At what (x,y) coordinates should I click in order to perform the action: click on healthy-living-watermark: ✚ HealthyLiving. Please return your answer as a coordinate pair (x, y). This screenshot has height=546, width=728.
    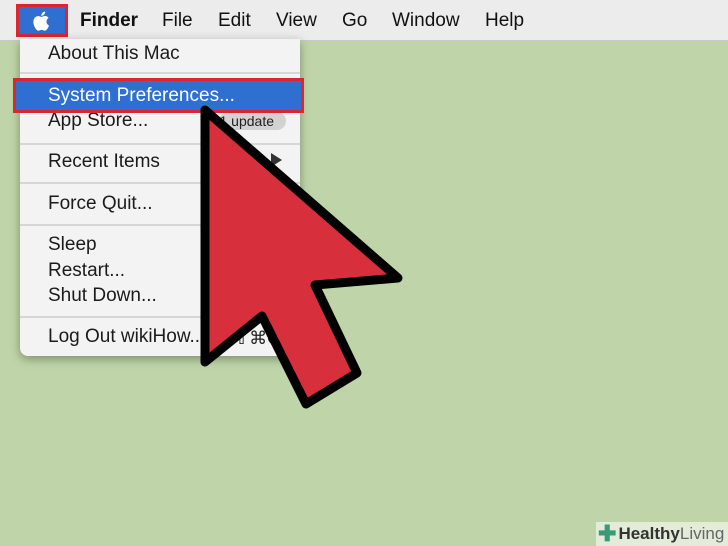
    Looking at the image, I should click on (662, 534).